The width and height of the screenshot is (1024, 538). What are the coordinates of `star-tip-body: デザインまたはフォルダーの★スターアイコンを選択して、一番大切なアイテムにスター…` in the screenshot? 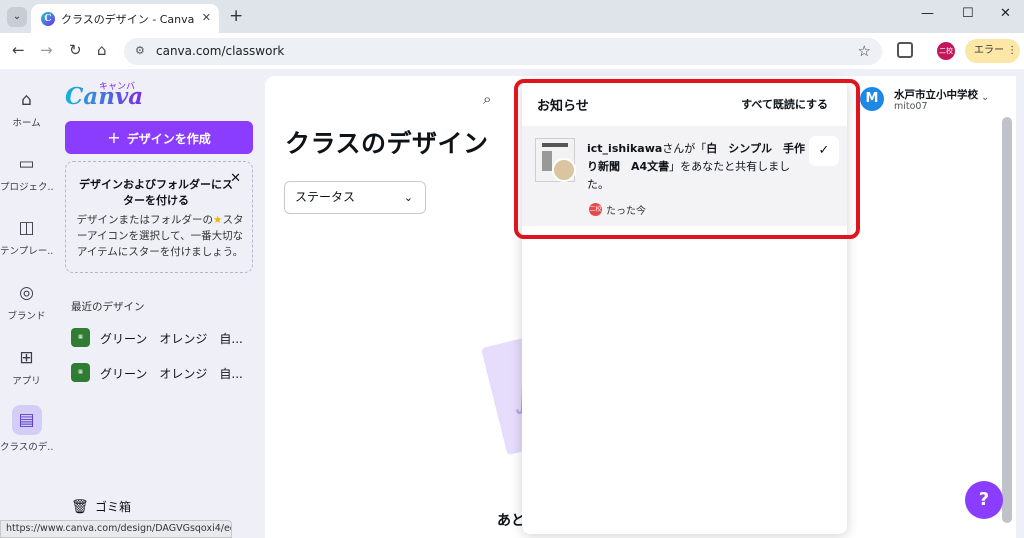 It's located at (160, 236).